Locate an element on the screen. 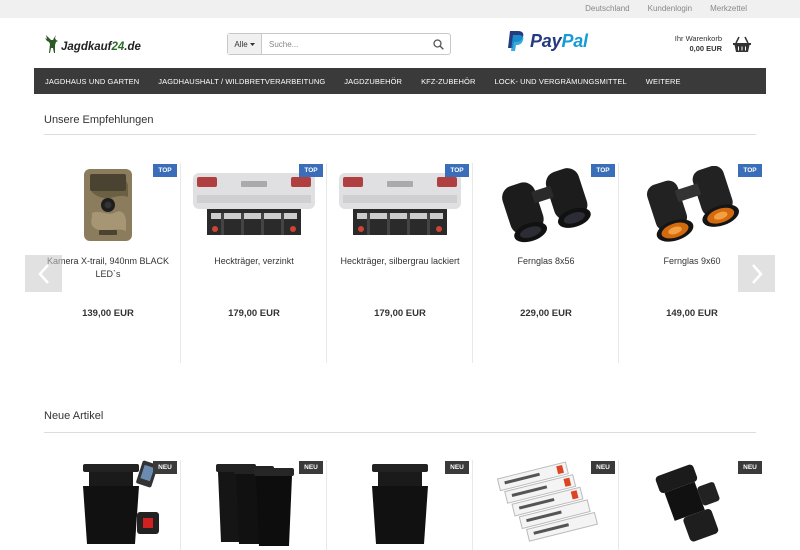  search-category-label: Alle is located at coordinates (241, 44).